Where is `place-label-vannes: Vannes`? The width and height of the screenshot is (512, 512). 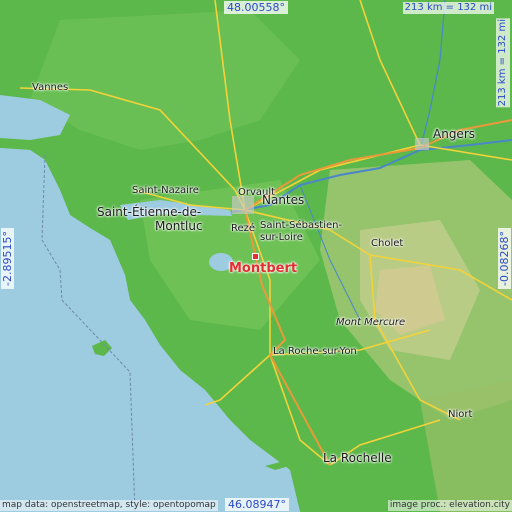
place-label-vannes: Vannes is located at coordinates (50, 87).